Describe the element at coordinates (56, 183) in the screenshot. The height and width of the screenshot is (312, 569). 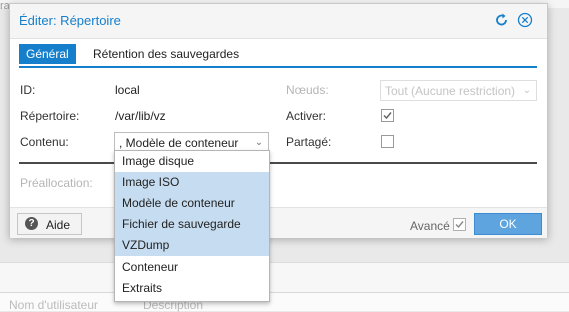
I see `preallocation-label: Préallocation:` at that location.